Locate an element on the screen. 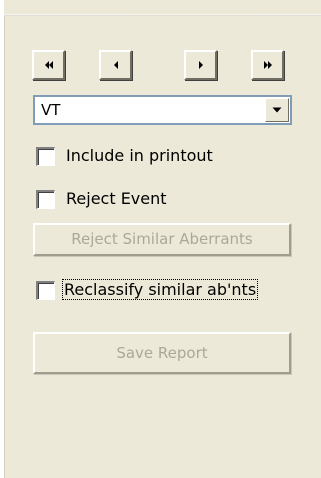 The height and width of the screenshot is (478, 321). reclassify-row: Reclassify similar ab'nts is located at coordinates (166, 291).